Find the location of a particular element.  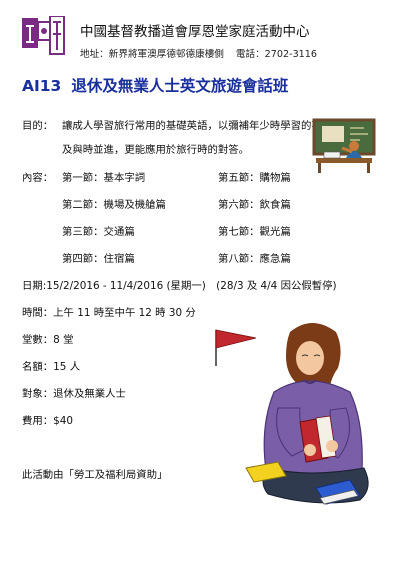

purpose-line-2: 及與時並進，更能應用於旅行時的對答。 is located at coordinates (156, 150).